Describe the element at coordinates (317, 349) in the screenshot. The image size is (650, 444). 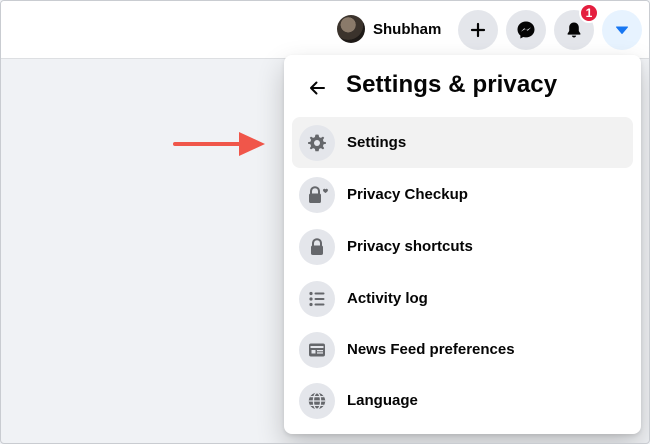
I see `feed-icon` at that location.